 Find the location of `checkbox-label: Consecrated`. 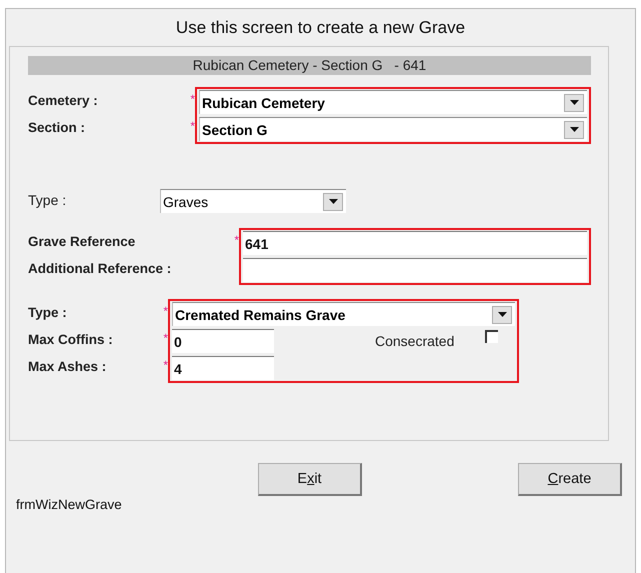

checkbox-label: Consecrated is located at coordinates (414, 341).